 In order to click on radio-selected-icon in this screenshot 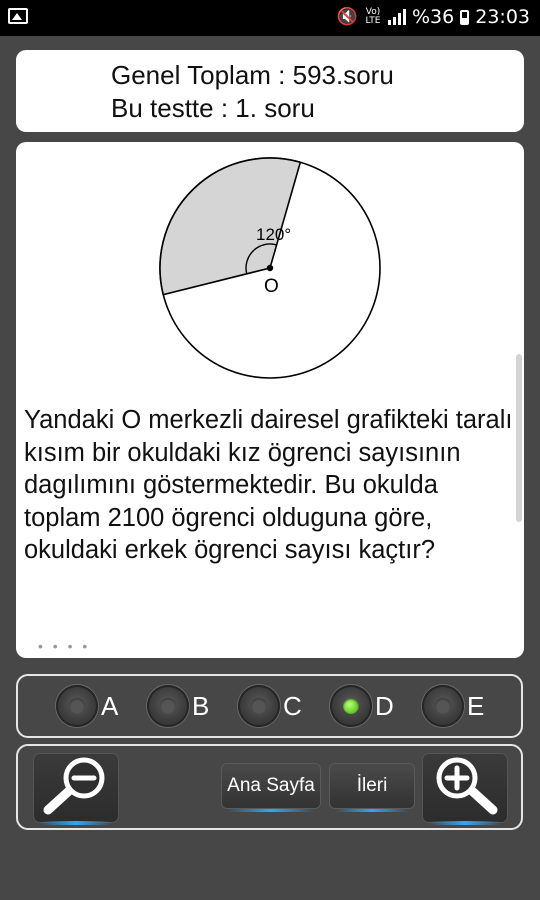, I will do `click(351, 706)`.